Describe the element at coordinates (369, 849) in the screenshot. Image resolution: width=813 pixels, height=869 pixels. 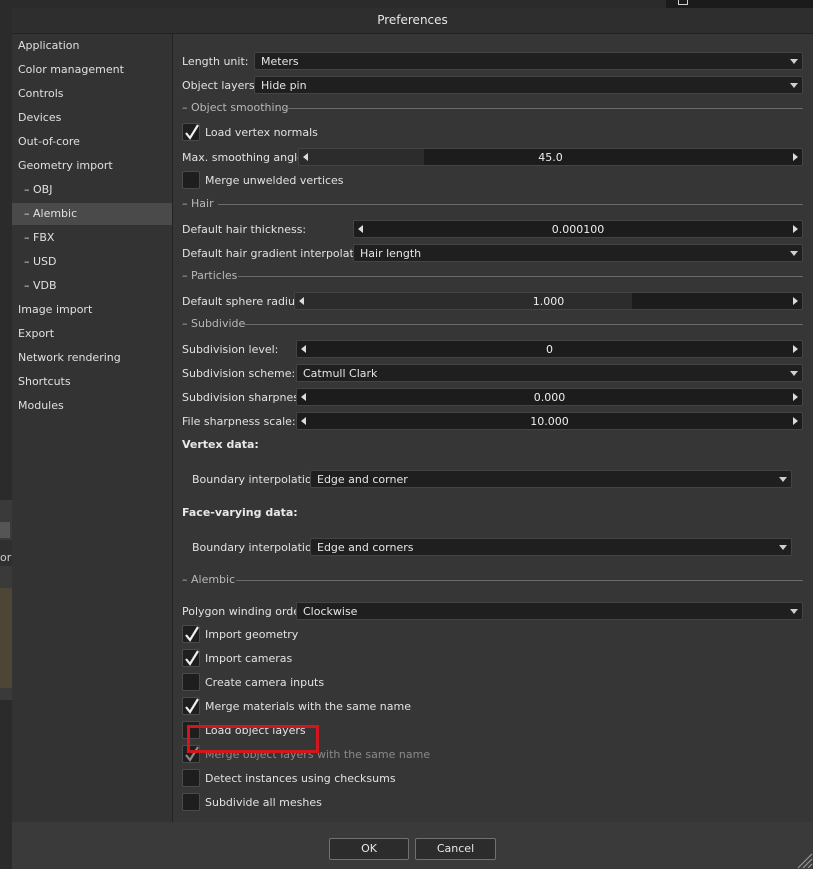
I see `ok-button: OK` at that location.